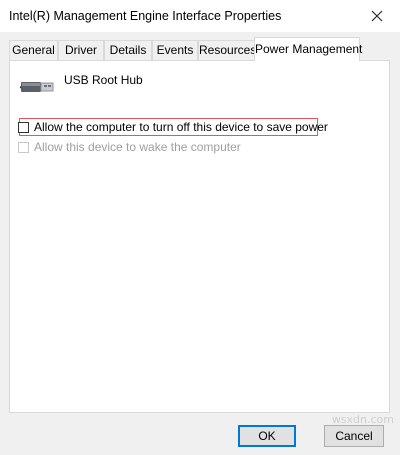 This screenshot has width=400, height=455. What do you see at coordinates (137, 147) in the screenshot?
I see `allow-wake-label: Allow this device to wake the computer` at bounding box center [137, 147].